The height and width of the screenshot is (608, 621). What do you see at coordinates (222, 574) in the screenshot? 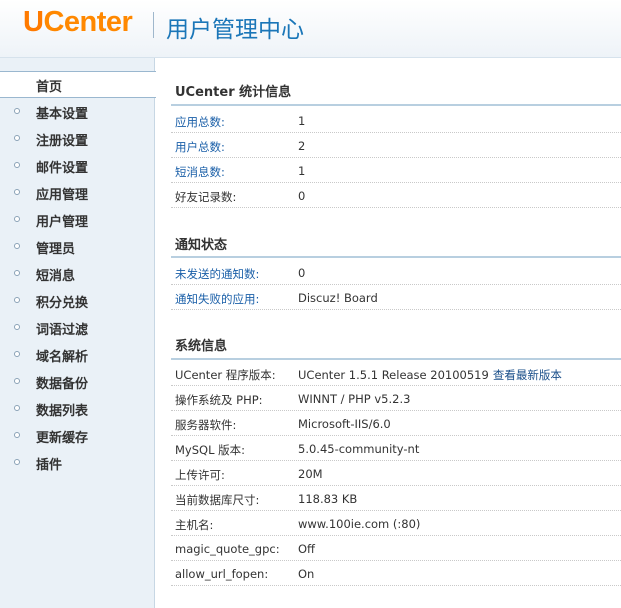
I see `system-key: allow_url_fopen:` at bounding box center [222, 574].